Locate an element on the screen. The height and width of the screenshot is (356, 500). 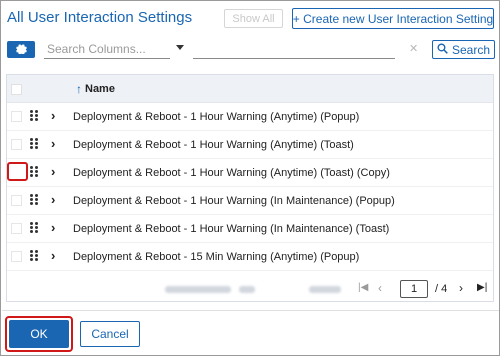
row-checkbox-highlighted is located at coordinates (17, 171).